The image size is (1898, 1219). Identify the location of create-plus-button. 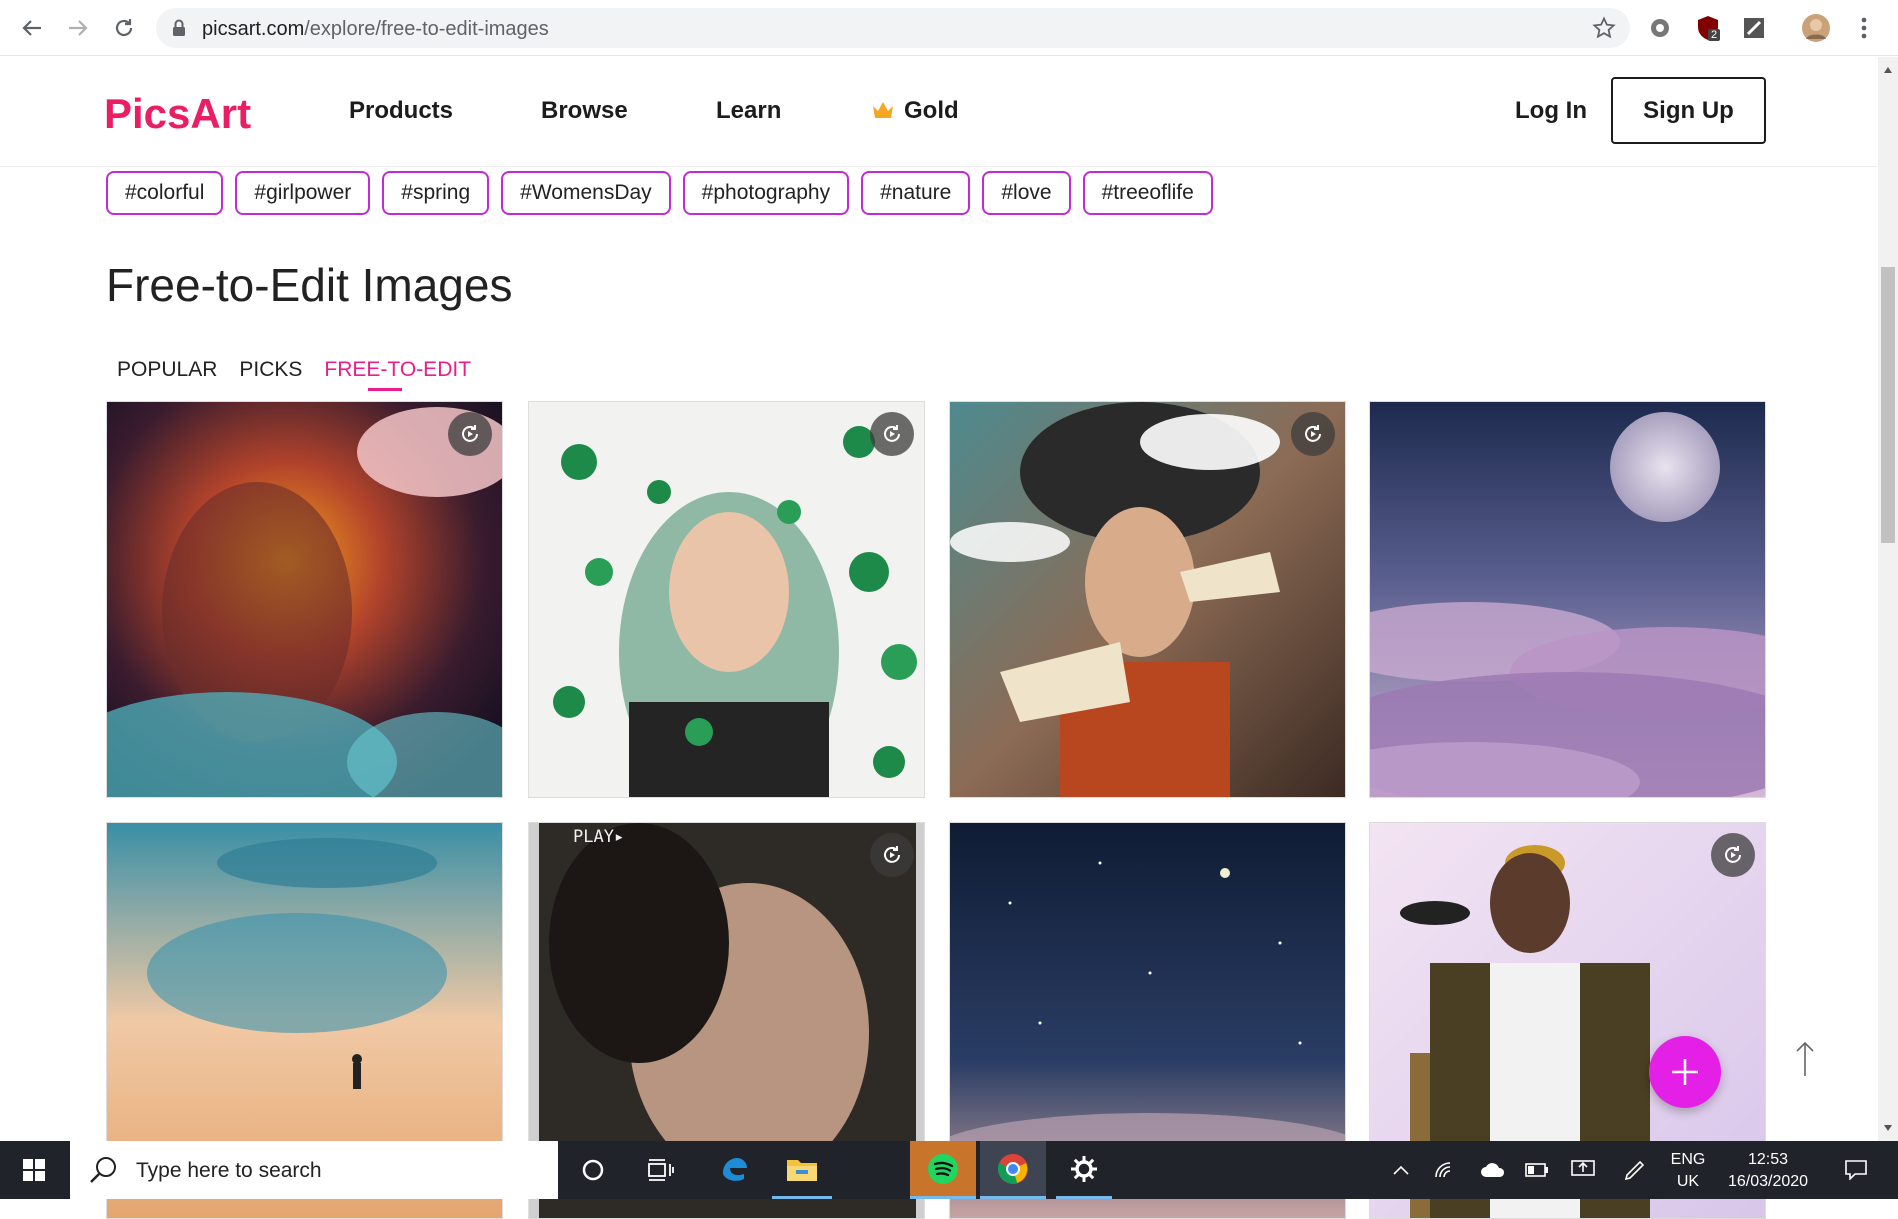
(1685, 1072).